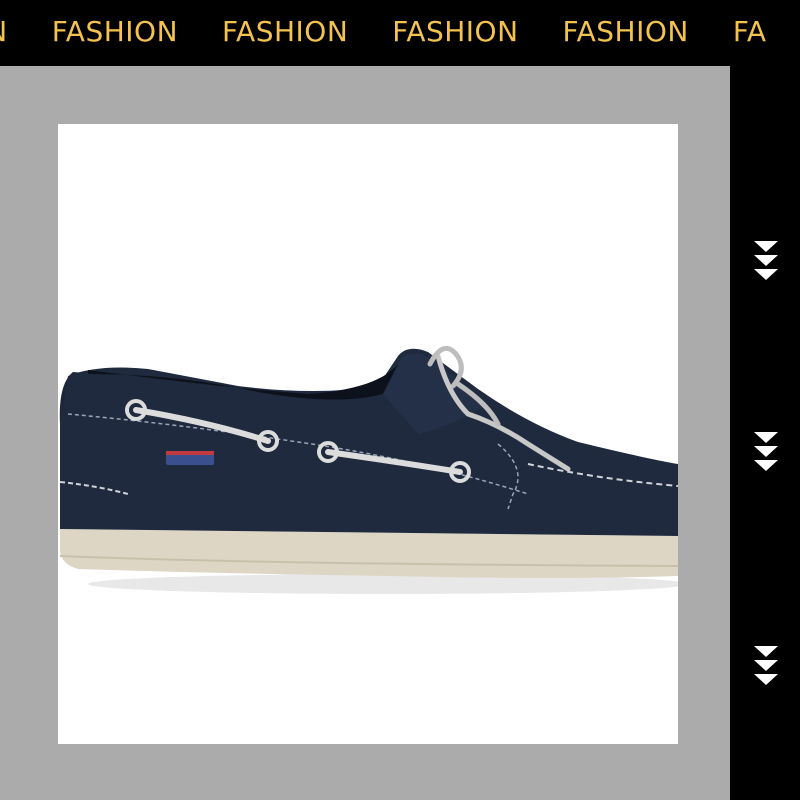 Image resolution: width=800 pixels, height=800 pixels. What do you see at coordinates (4, 31) in the screenshot?
I see `banner-word: ION` at bounding box center [4, 31].